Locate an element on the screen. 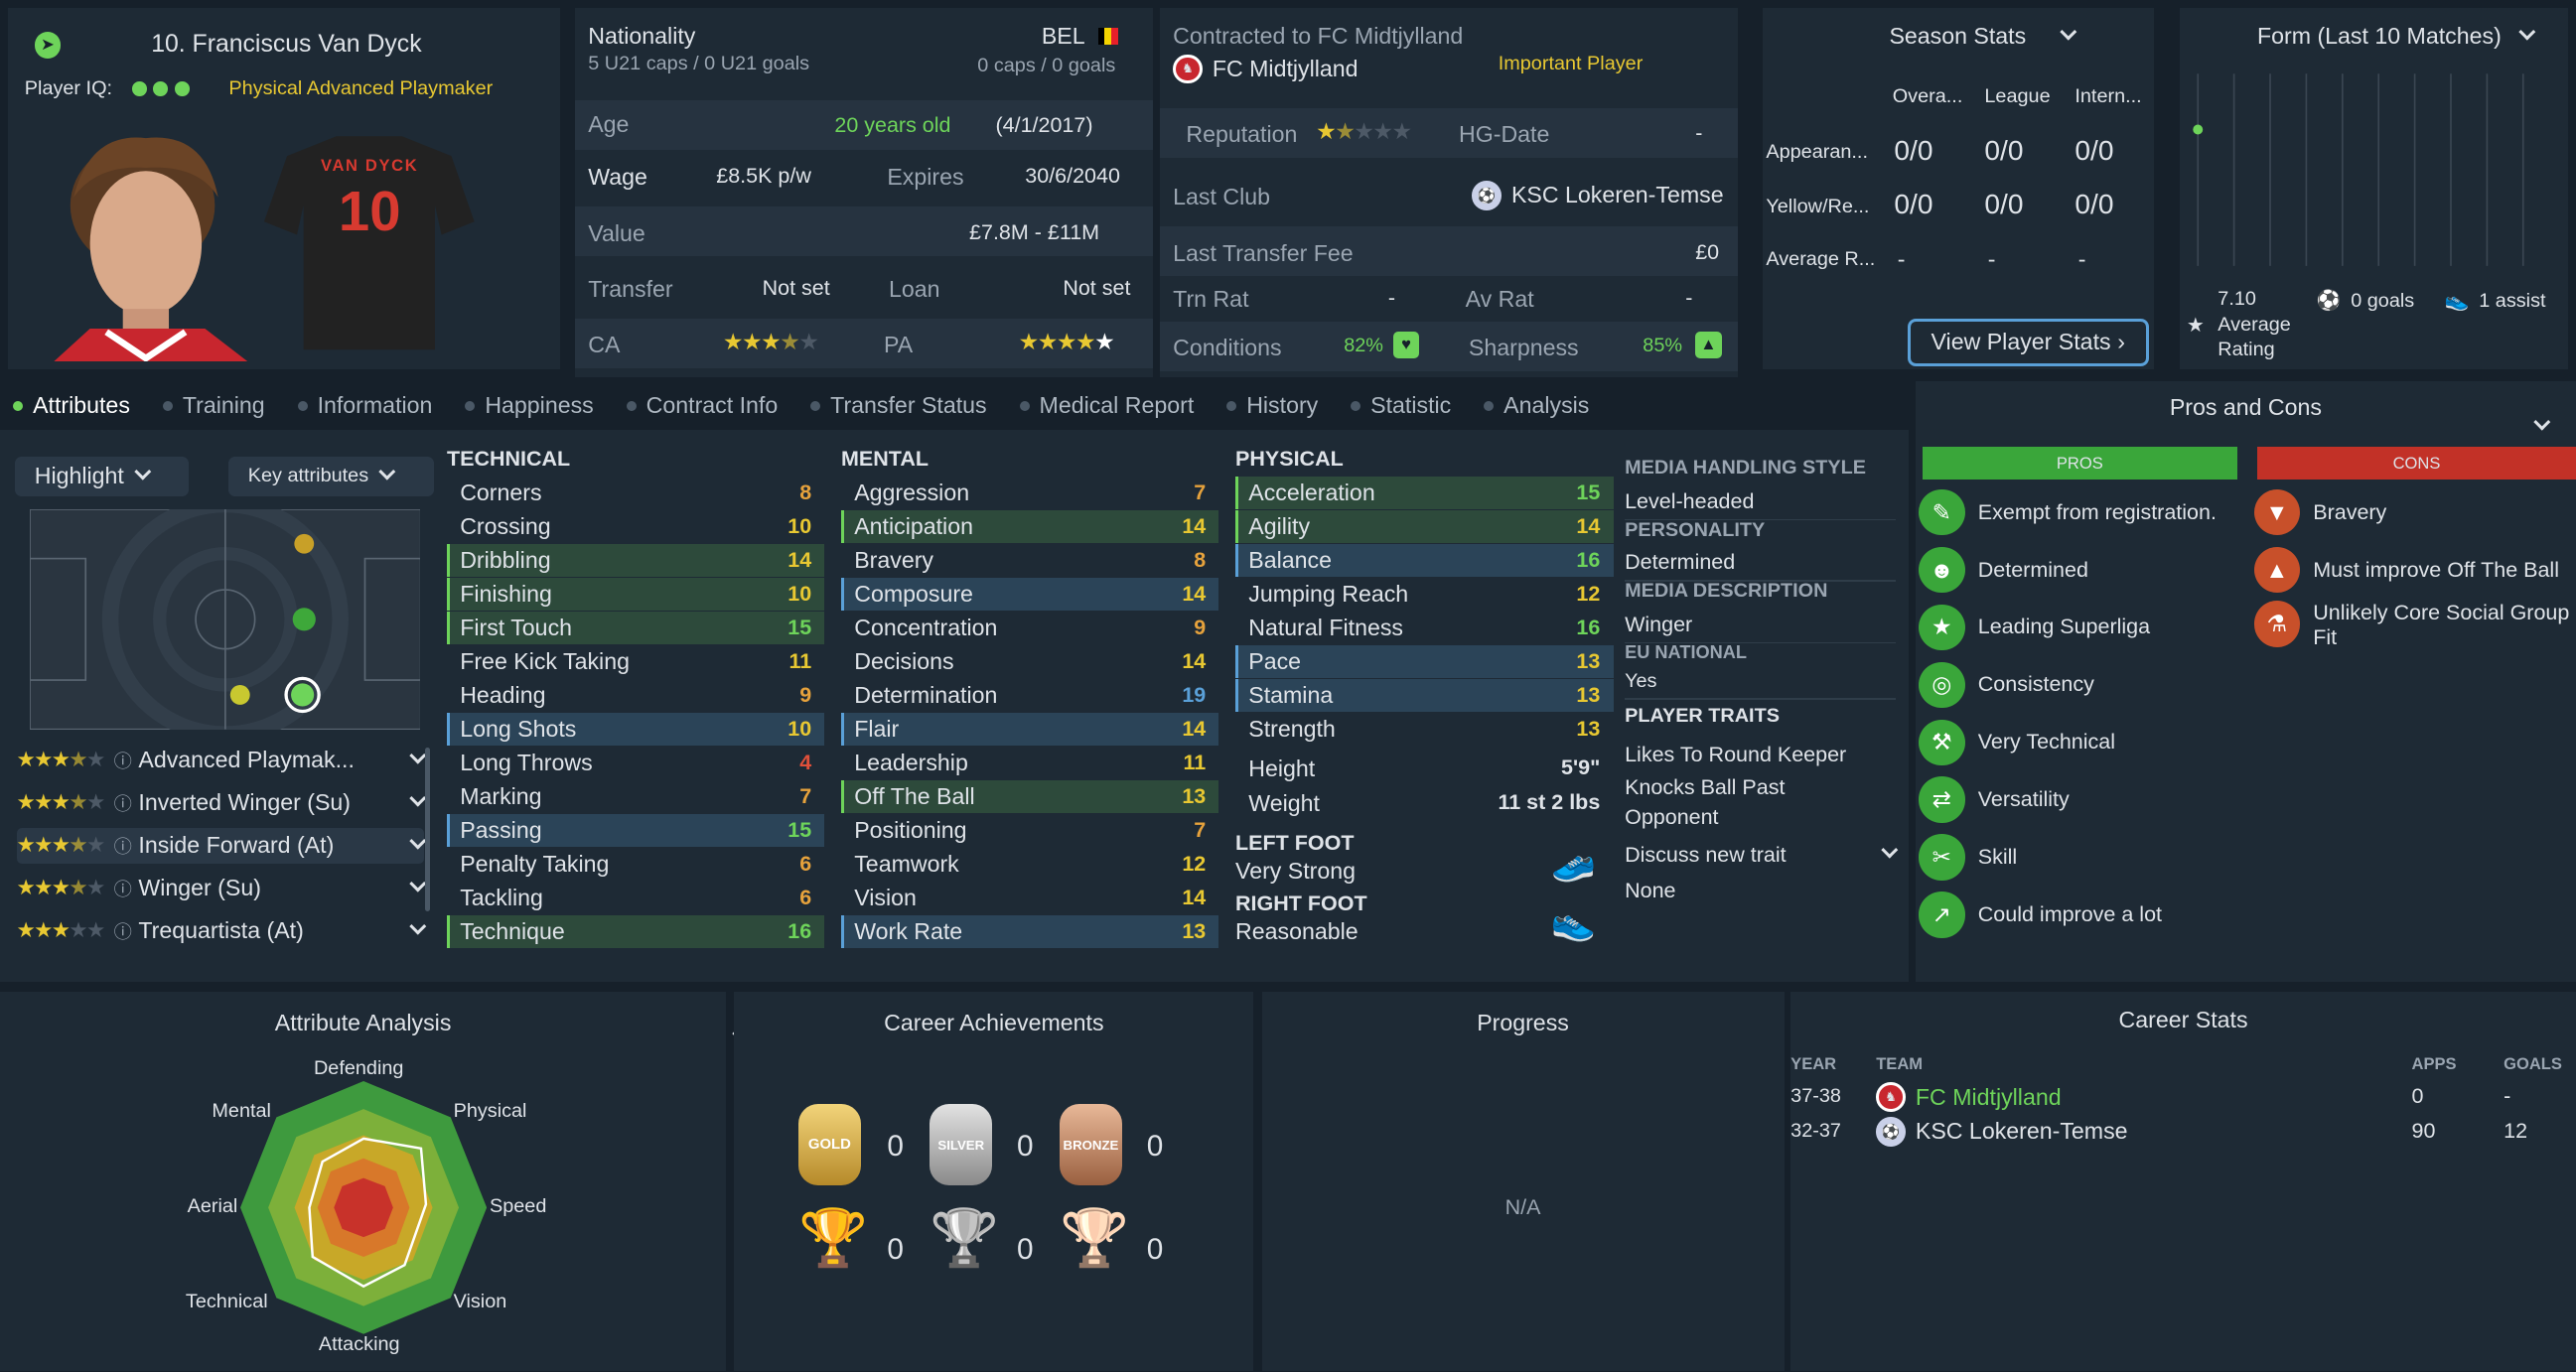 The height and width of the screenshot is (1372, 2576). loan-value: Not set is located at coordinates (1096, 288).